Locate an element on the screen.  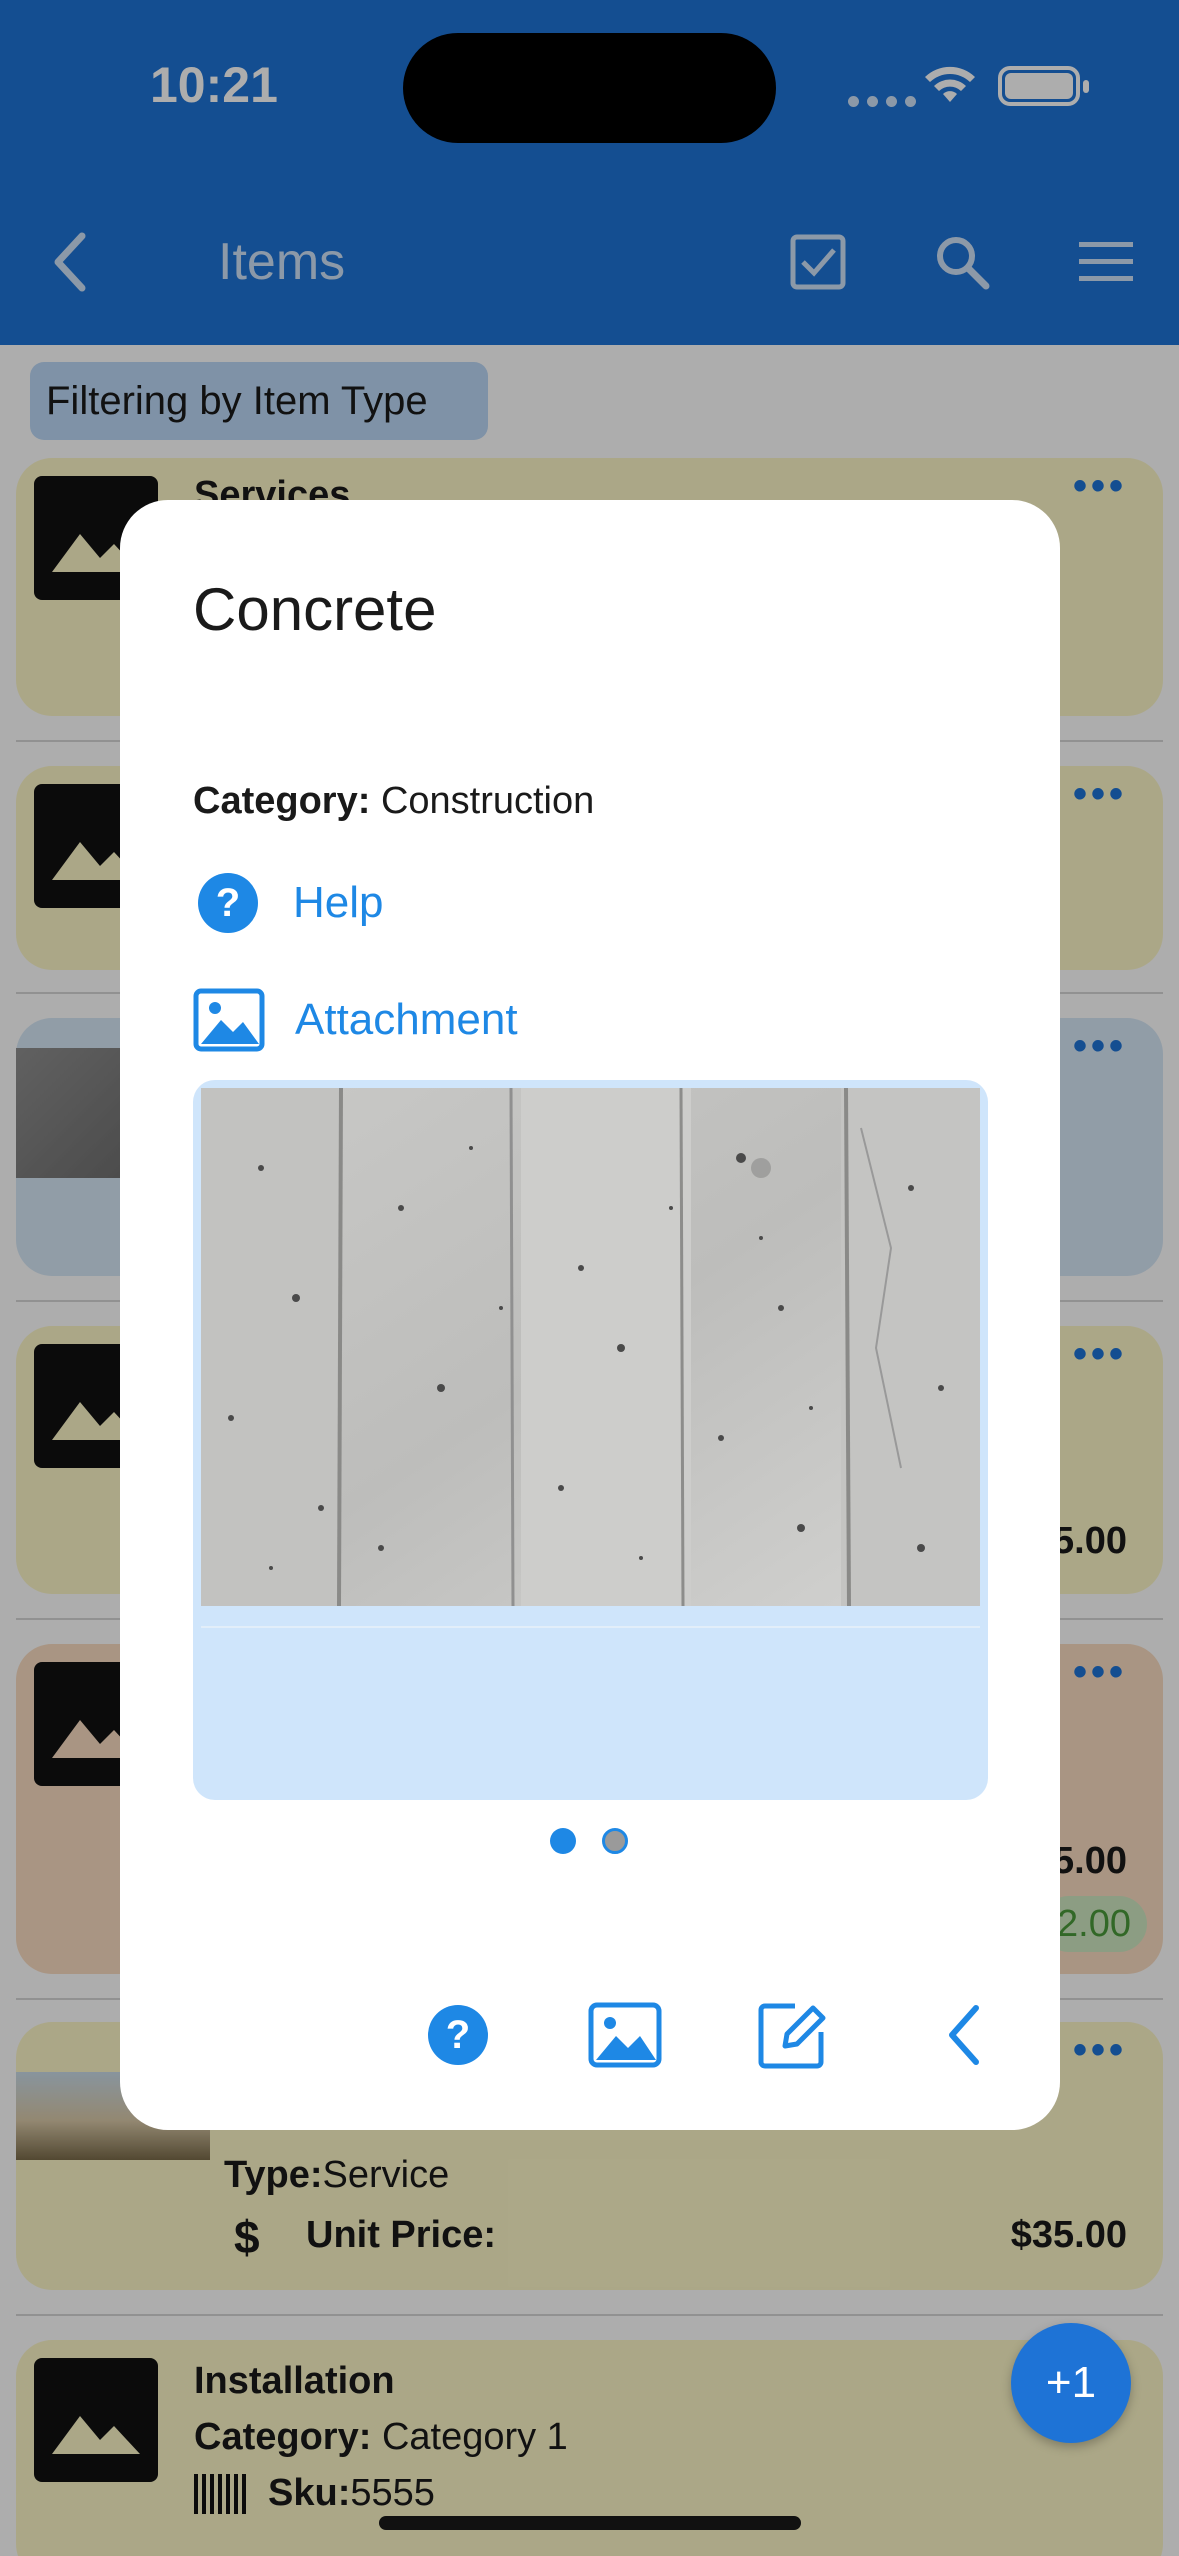
divider is located at coordinates (590, 1627).